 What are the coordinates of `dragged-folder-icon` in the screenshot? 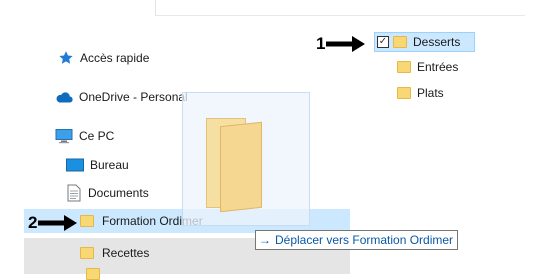 It's located at (236, 165).